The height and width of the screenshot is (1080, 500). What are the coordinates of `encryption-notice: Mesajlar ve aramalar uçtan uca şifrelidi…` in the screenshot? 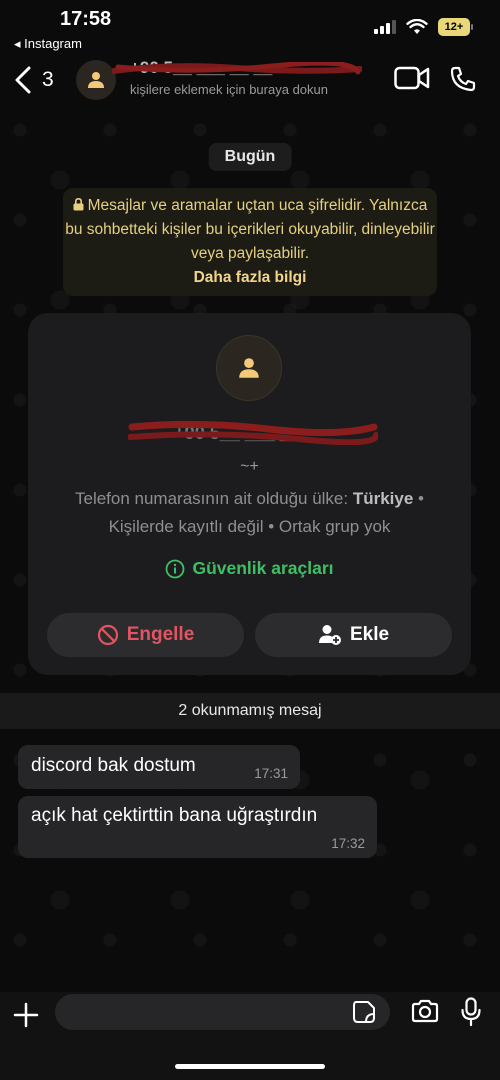 It's located at (250, 242).